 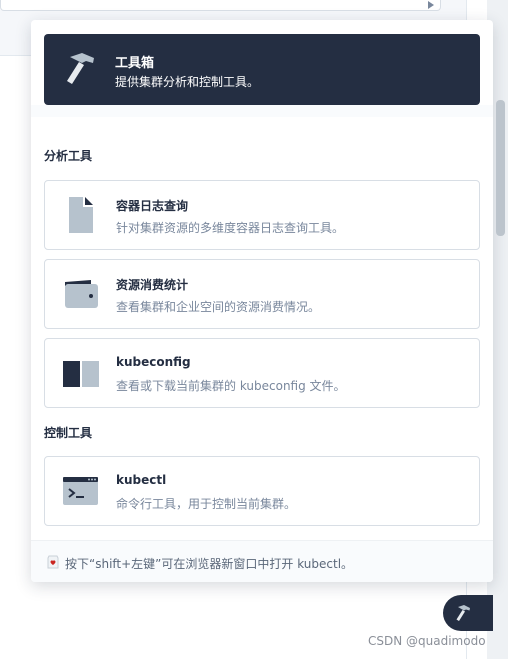 I want to click on scrollbar-thumb, so click(x=500, y=168).